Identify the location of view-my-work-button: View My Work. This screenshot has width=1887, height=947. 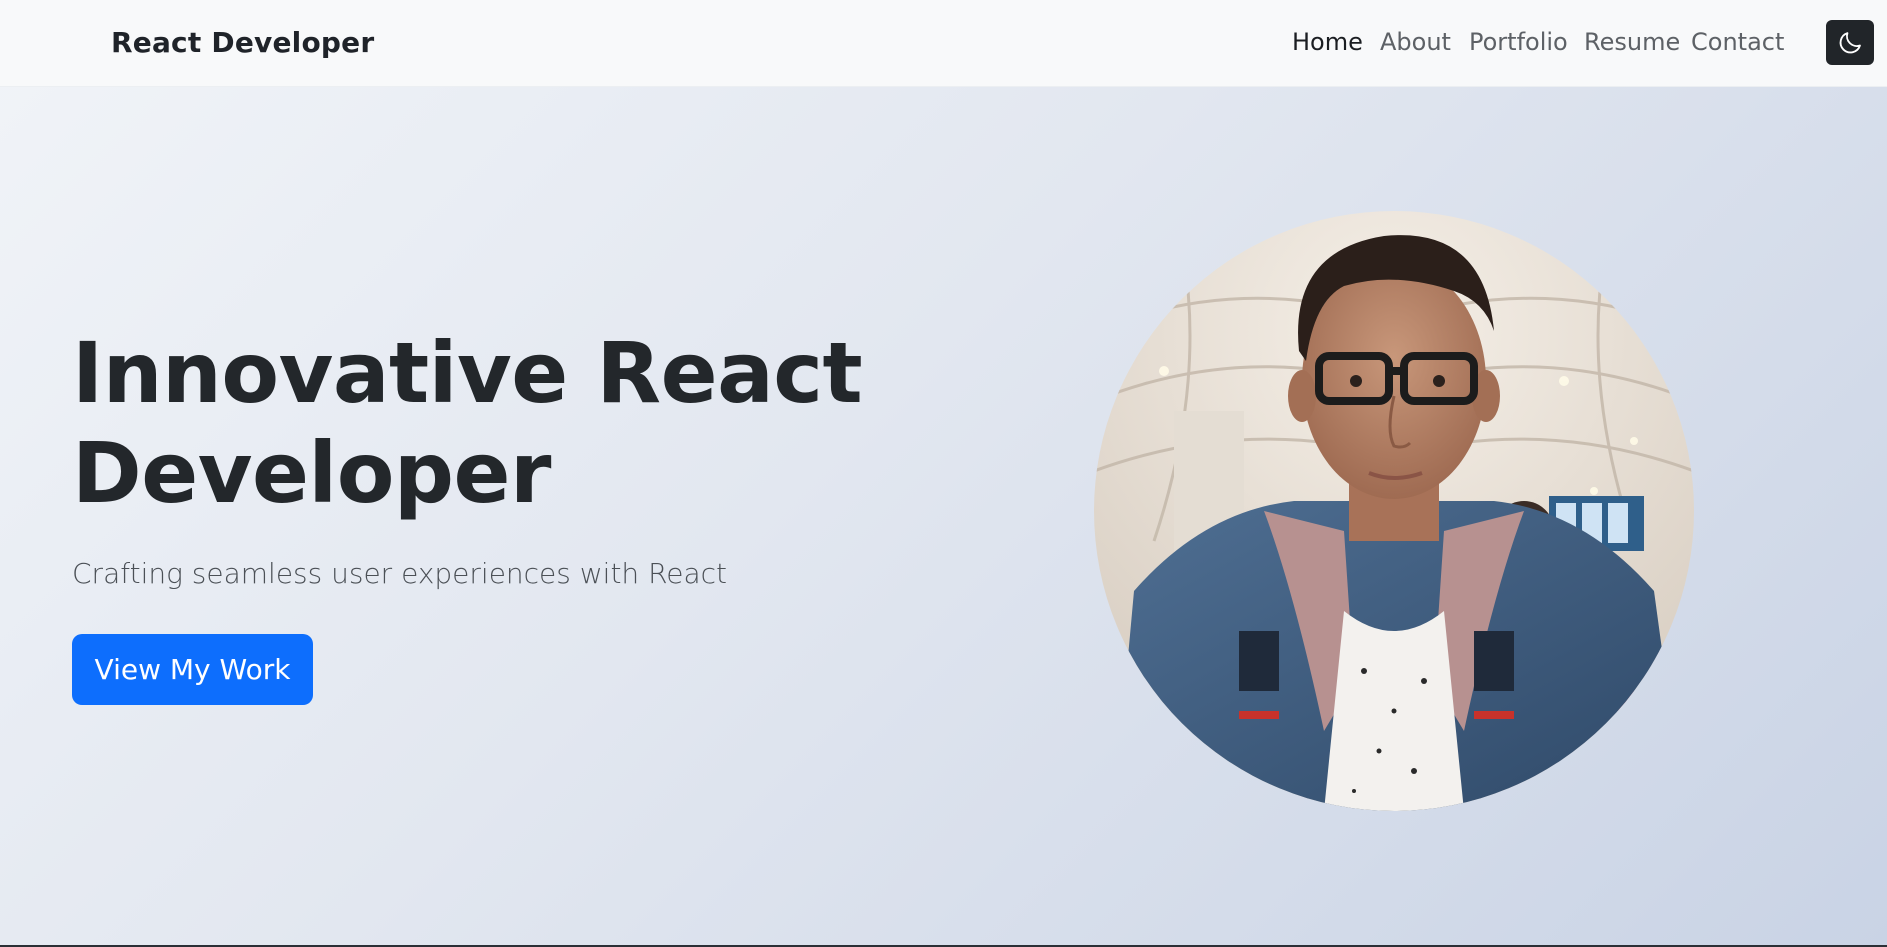
(192, 669).